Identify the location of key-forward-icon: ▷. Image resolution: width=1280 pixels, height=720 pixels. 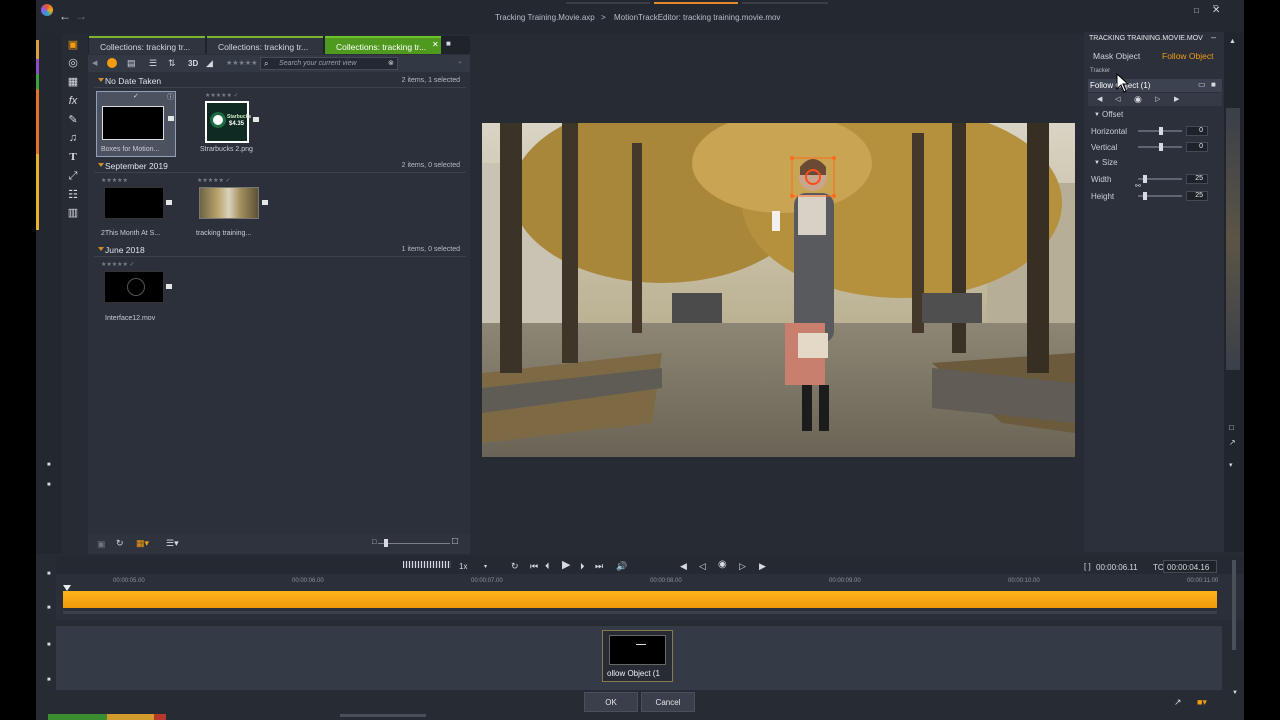
(742, 566).